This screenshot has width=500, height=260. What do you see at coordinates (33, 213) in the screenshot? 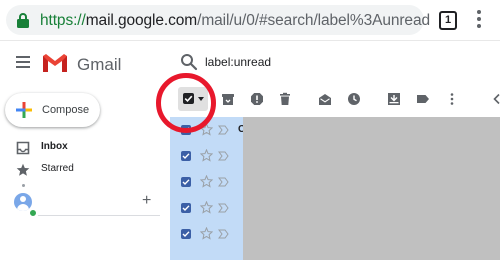
I see `presence-status-dot` at bounding box center [33, 213].